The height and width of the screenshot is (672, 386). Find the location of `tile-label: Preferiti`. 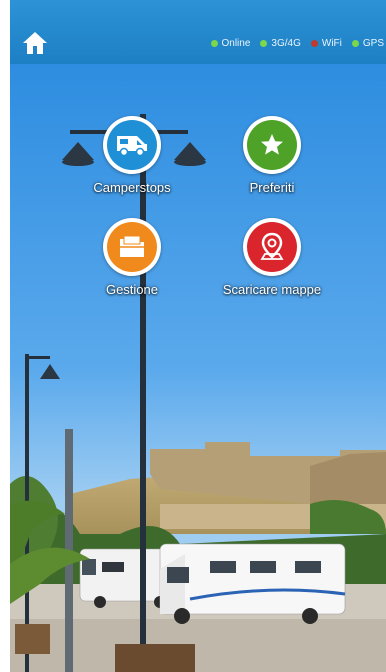

tile-label: Preferiti is located at coordinates (272, 187).